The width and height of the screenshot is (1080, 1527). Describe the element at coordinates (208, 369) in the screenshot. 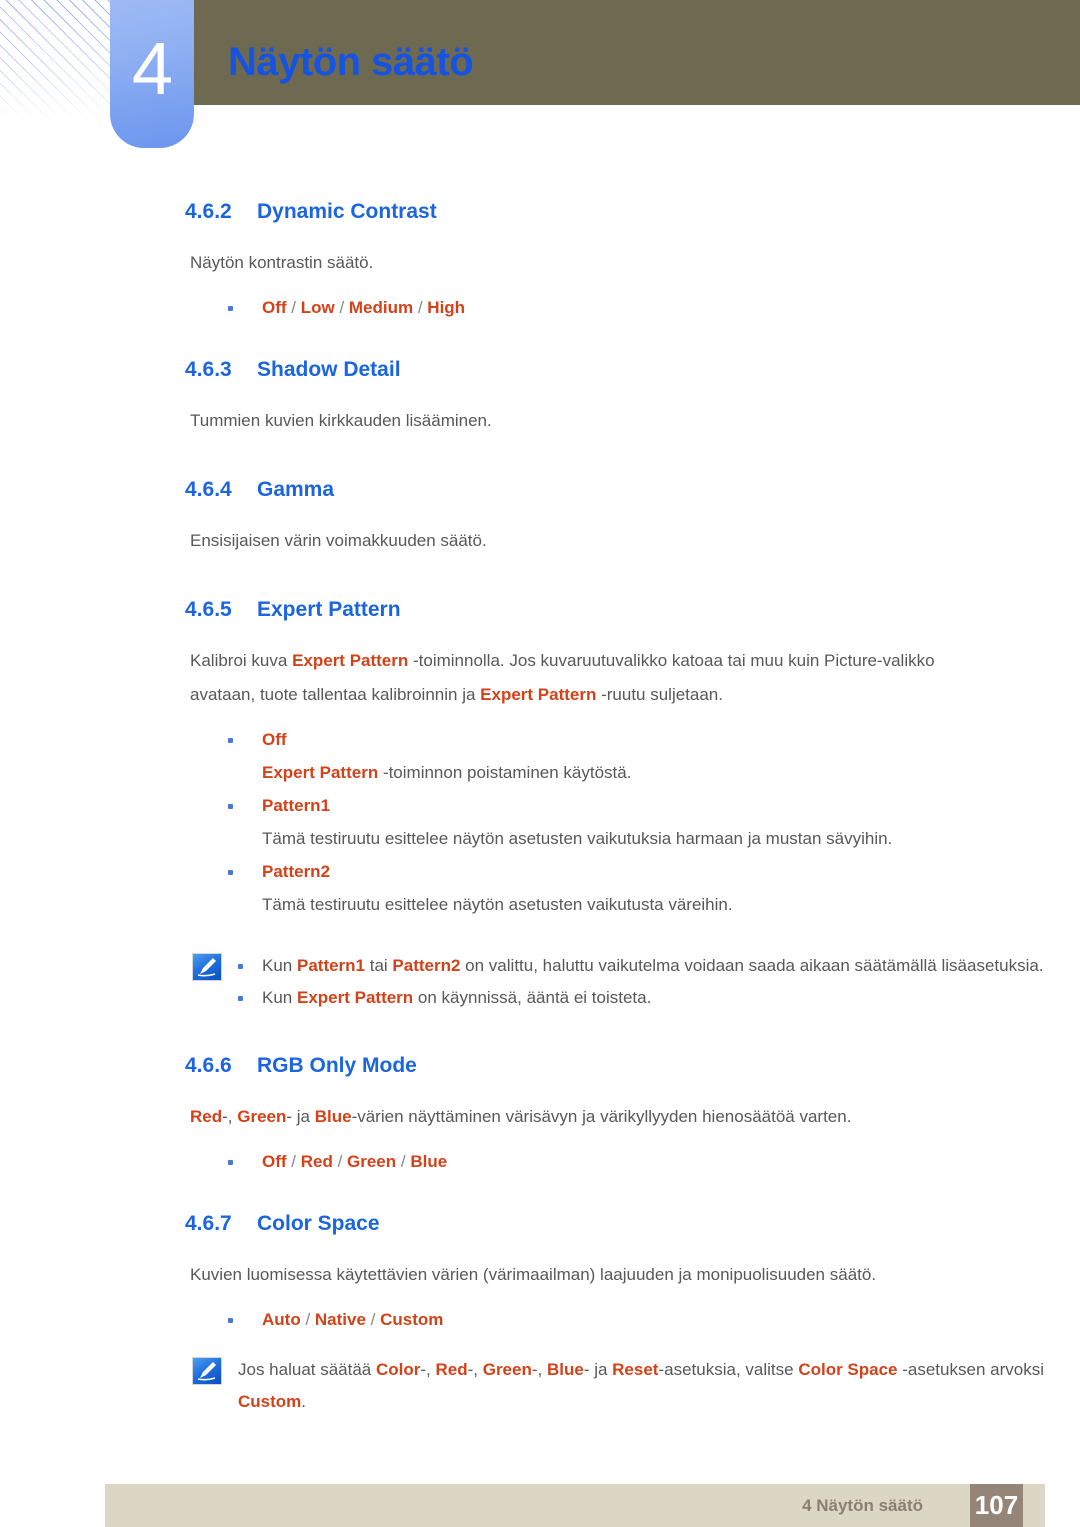

I see `section-number: 4.6.3` at that location.